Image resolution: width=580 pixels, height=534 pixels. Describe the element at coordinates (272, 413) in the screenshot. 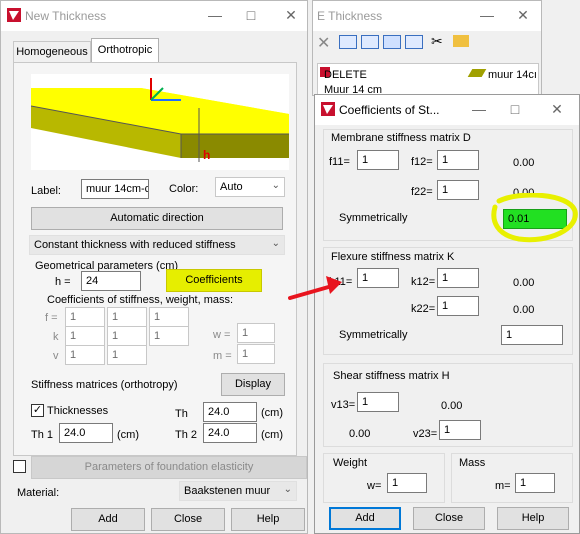

I see `th-unit: (cm)` at that location.